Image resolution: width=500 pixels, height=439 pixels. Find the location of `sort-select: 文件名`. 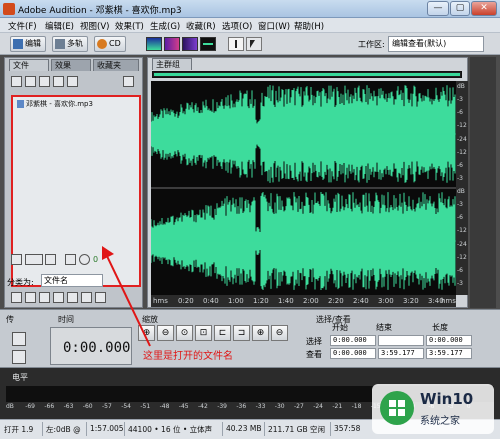

sort-select: 文件名 is located at coordinates (72, 280).